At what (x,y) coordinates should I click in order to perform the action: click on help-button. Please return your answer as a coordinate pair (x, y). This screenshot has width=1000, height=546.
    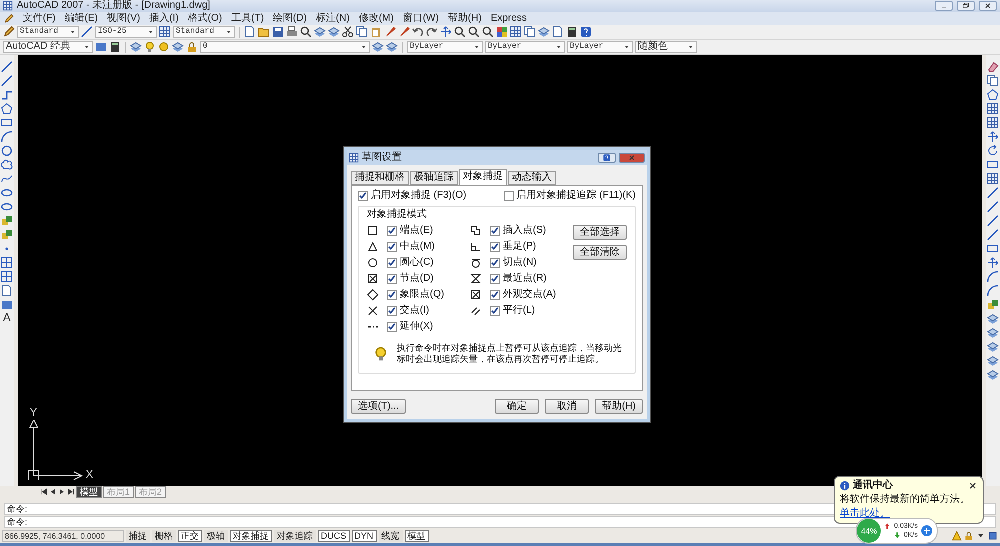
    Looking at the image, I should click on (607, 157).